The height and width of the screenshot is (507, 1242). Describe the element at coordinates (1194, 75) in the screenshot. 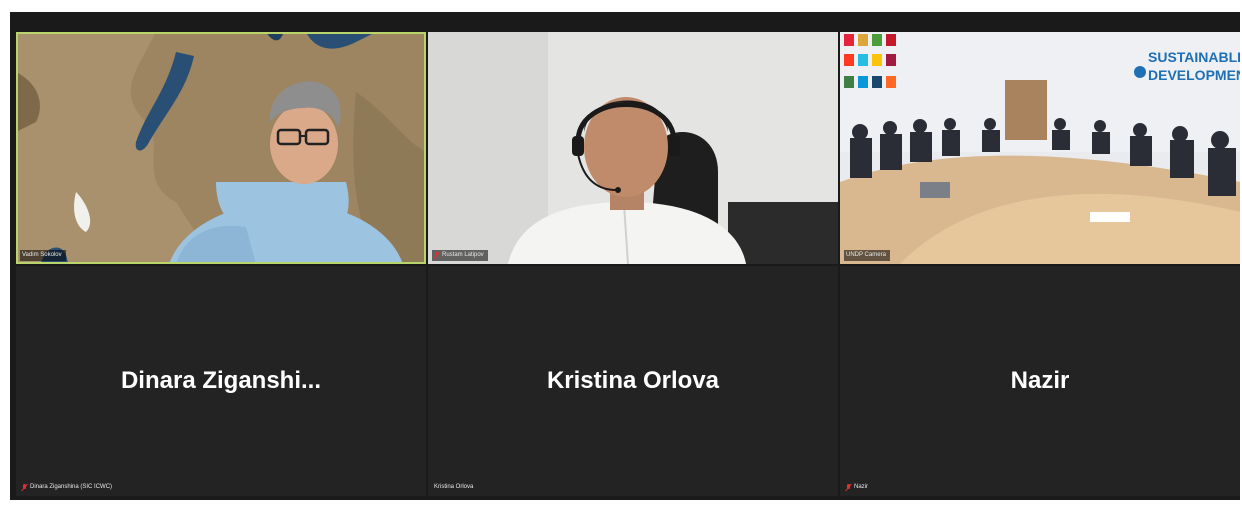

I see `banner-text-2: DEVELOPMENT` at that location.